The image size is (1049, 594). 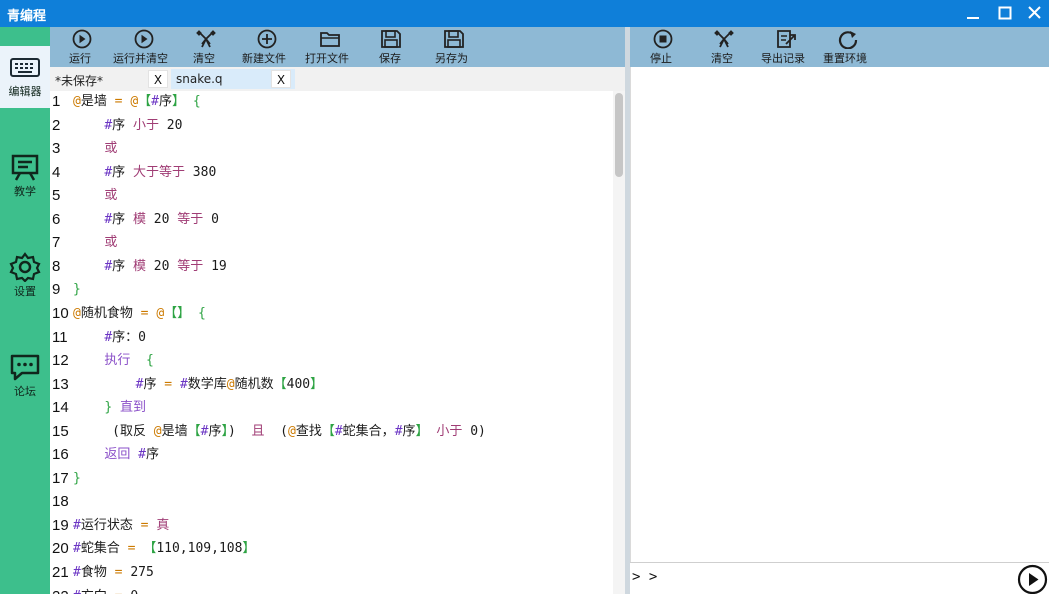 What do you see at coordinates (449, 431) in the screenshot?
I see `code-token: 小于` at bounding box center [449, 431].